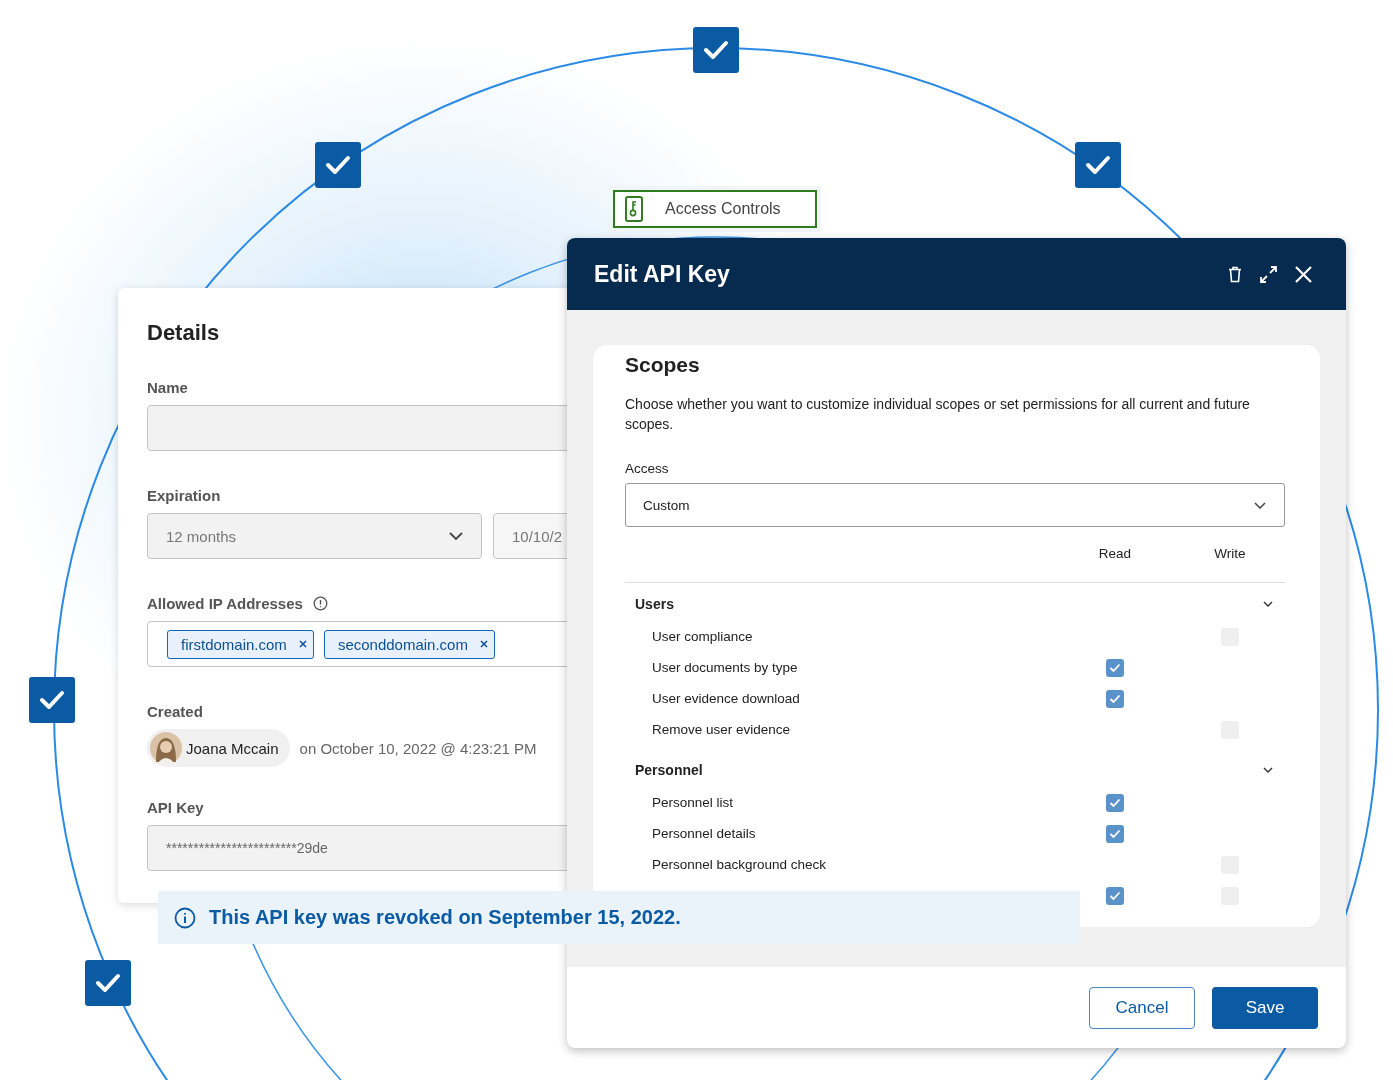 The image size is (1393, 1080). I want to click on scope-label: Personnel background check, so click(740, 864).